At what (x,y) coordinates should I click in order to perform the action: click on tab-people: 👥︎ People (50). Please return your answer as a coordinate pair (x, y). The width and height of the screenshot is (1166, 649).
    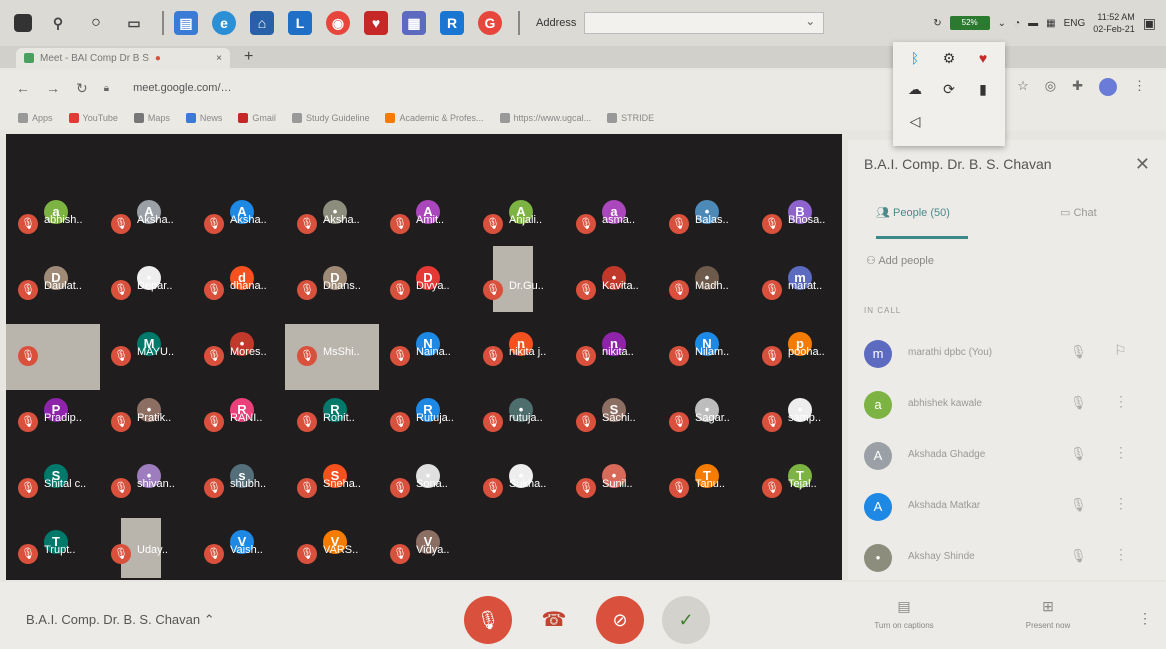
    Looking at the image, I should click on (913, 212).